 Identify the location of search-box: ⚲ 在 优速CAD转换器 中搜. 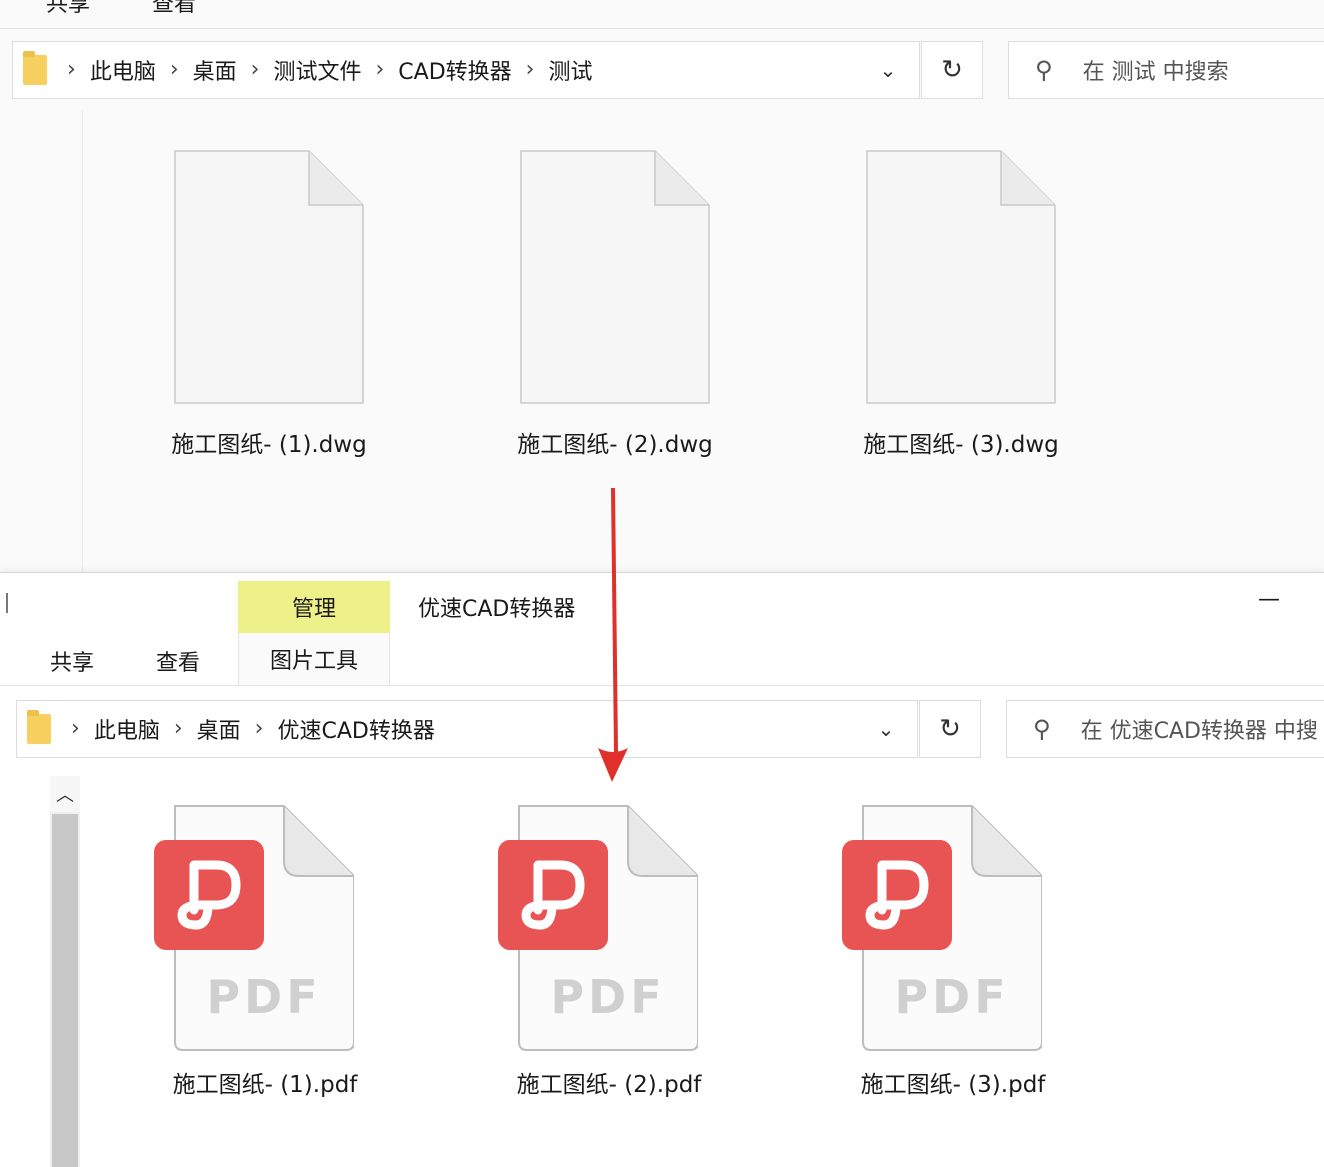
(1165, 729).